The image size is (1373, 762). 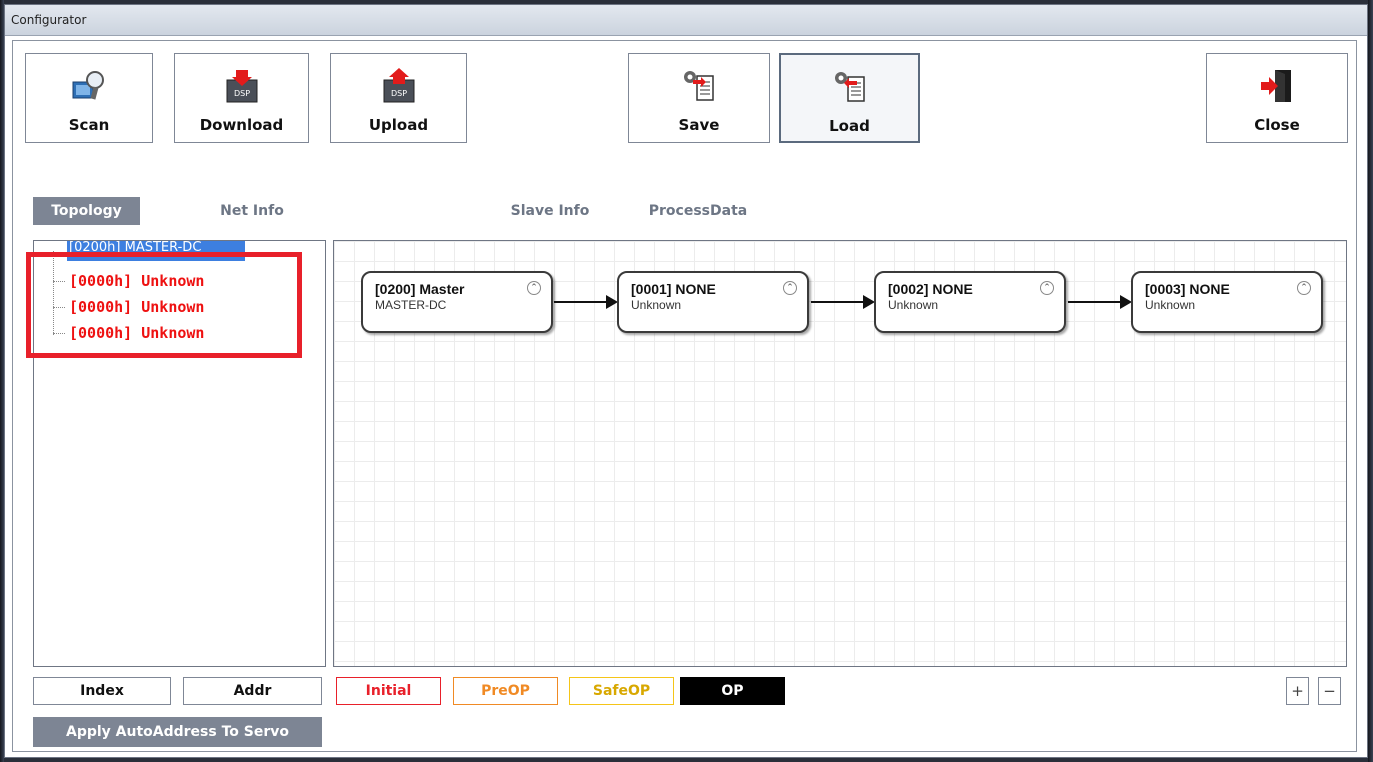 What do you see at coordinates (930, 289) in the screenshot?
I see `node-title: [0002] NONE` at bounding box center [930, 289].